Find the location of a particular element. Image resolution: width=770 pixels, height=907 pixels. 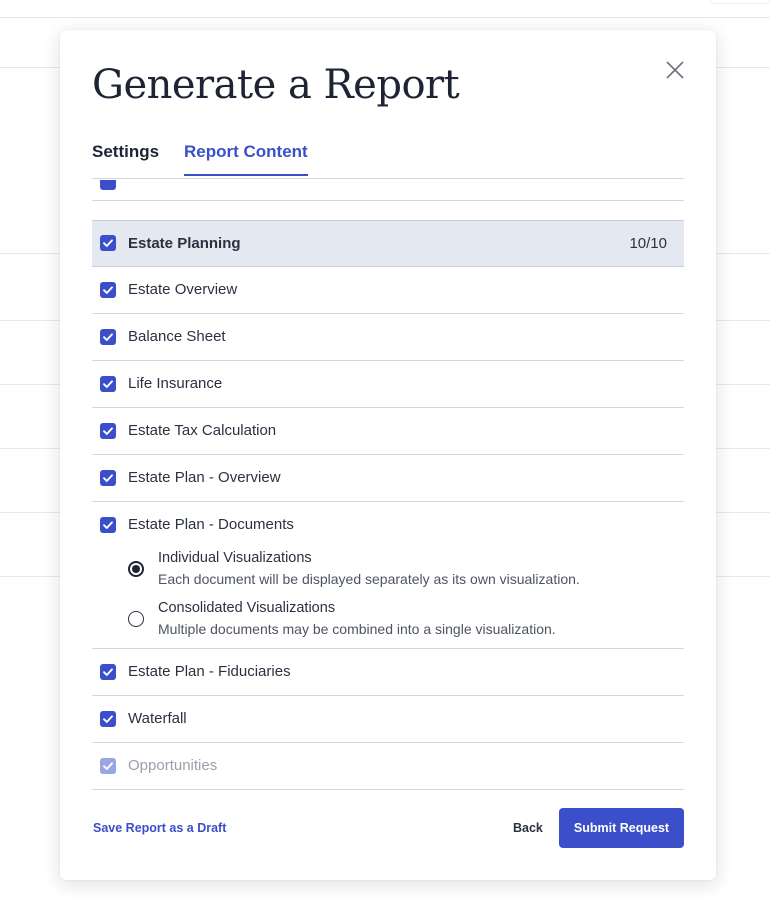

list-item is located at coordinates (388, 190).